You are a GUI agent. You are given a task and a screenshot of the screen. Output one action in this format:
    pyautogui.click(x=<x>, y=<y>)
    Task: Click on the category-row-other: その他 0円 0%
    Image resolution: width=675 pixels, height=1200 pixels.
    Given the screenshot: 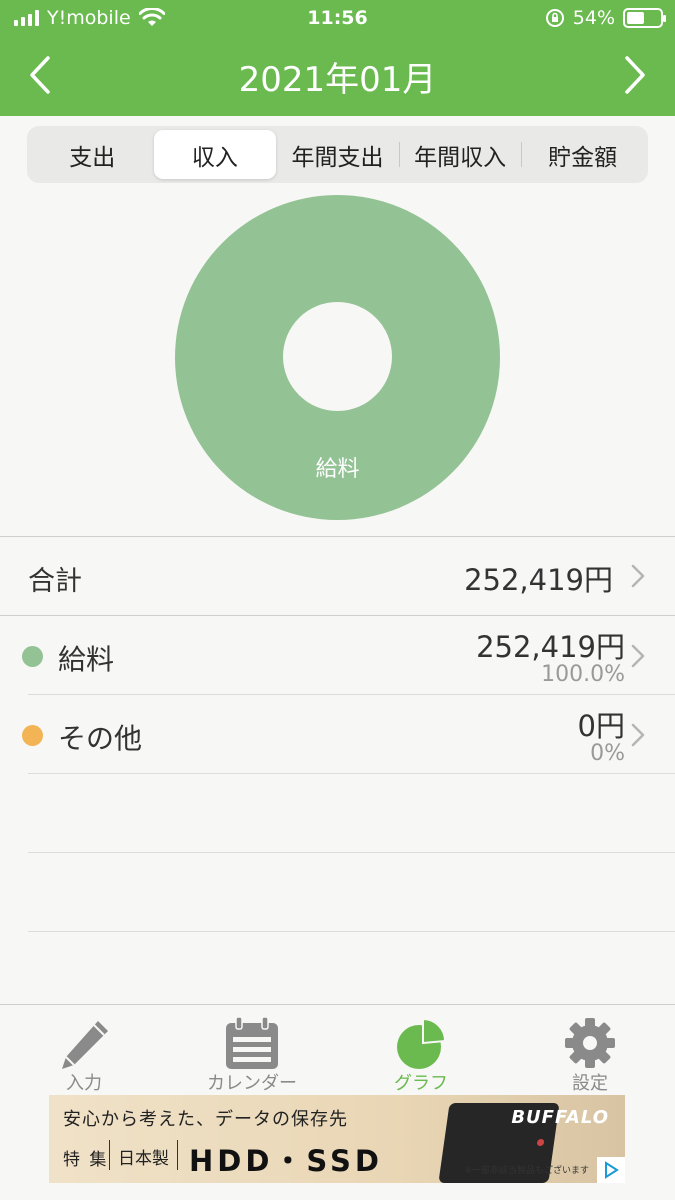 What is the action you would take?
    pyautogui.click(x=337, y=734)
    